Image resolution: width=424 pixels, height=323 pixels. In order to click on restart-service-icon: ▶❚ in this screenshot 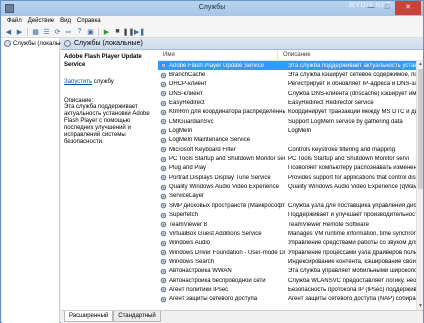, I will do `click(139, 31)`.